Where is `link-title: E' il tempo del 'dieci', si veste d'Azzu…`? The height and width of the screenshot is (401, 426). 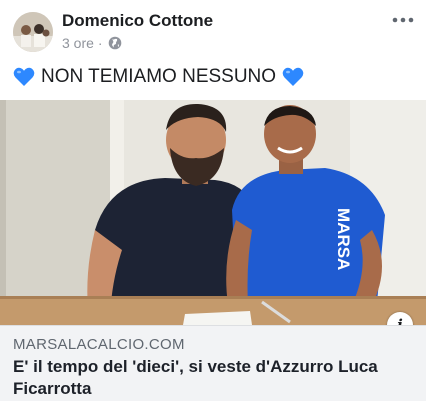 link-title: E' il tempo del 'dieci', si veste d'Azzu… is located at coordinates (213, 378).